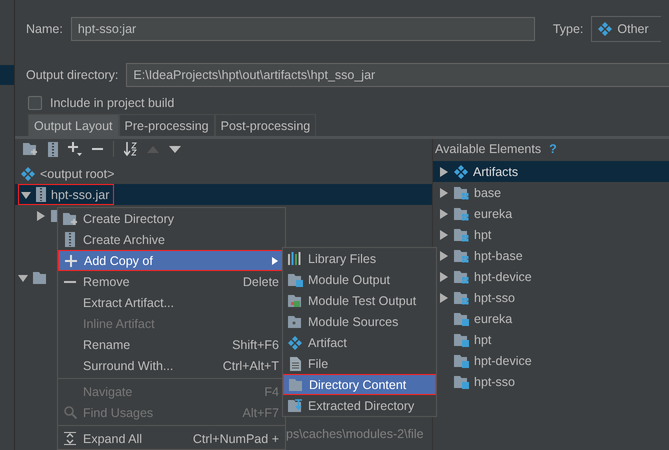 Image resolution: width=669 pixels, height=450 pixels. I want to click on menu-item: Remove Delete, so click(171, 281).